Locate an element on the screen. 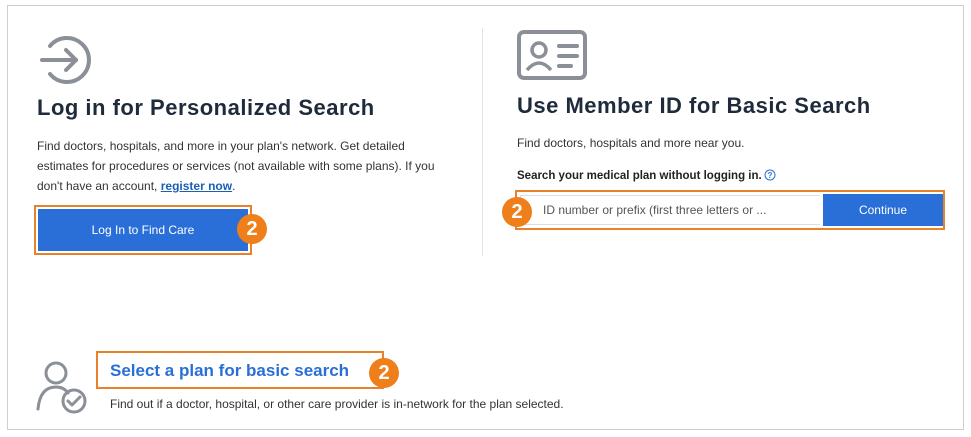 The image size is (971, 437). select-plan-highlight: Select a plan for basic search is located at coordinates (240, 370).